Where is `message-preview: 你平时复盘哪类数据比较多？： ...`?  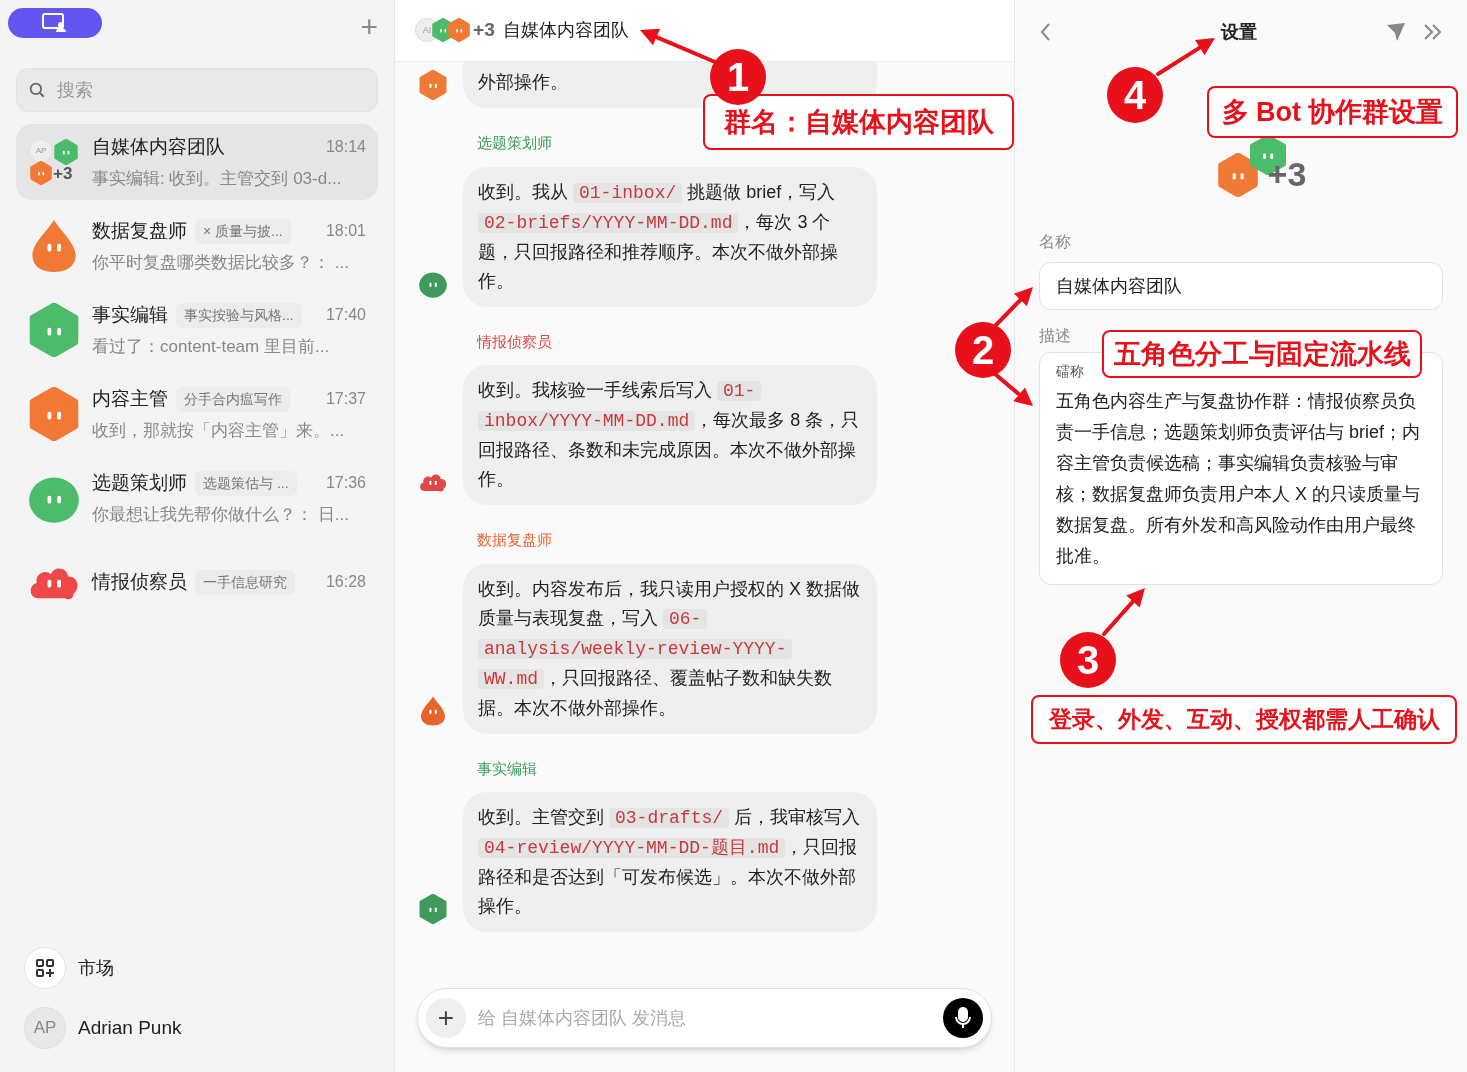 message-preview: 你平时复盘哪类数据比较多？： ... is located at coordinates (221, 262).